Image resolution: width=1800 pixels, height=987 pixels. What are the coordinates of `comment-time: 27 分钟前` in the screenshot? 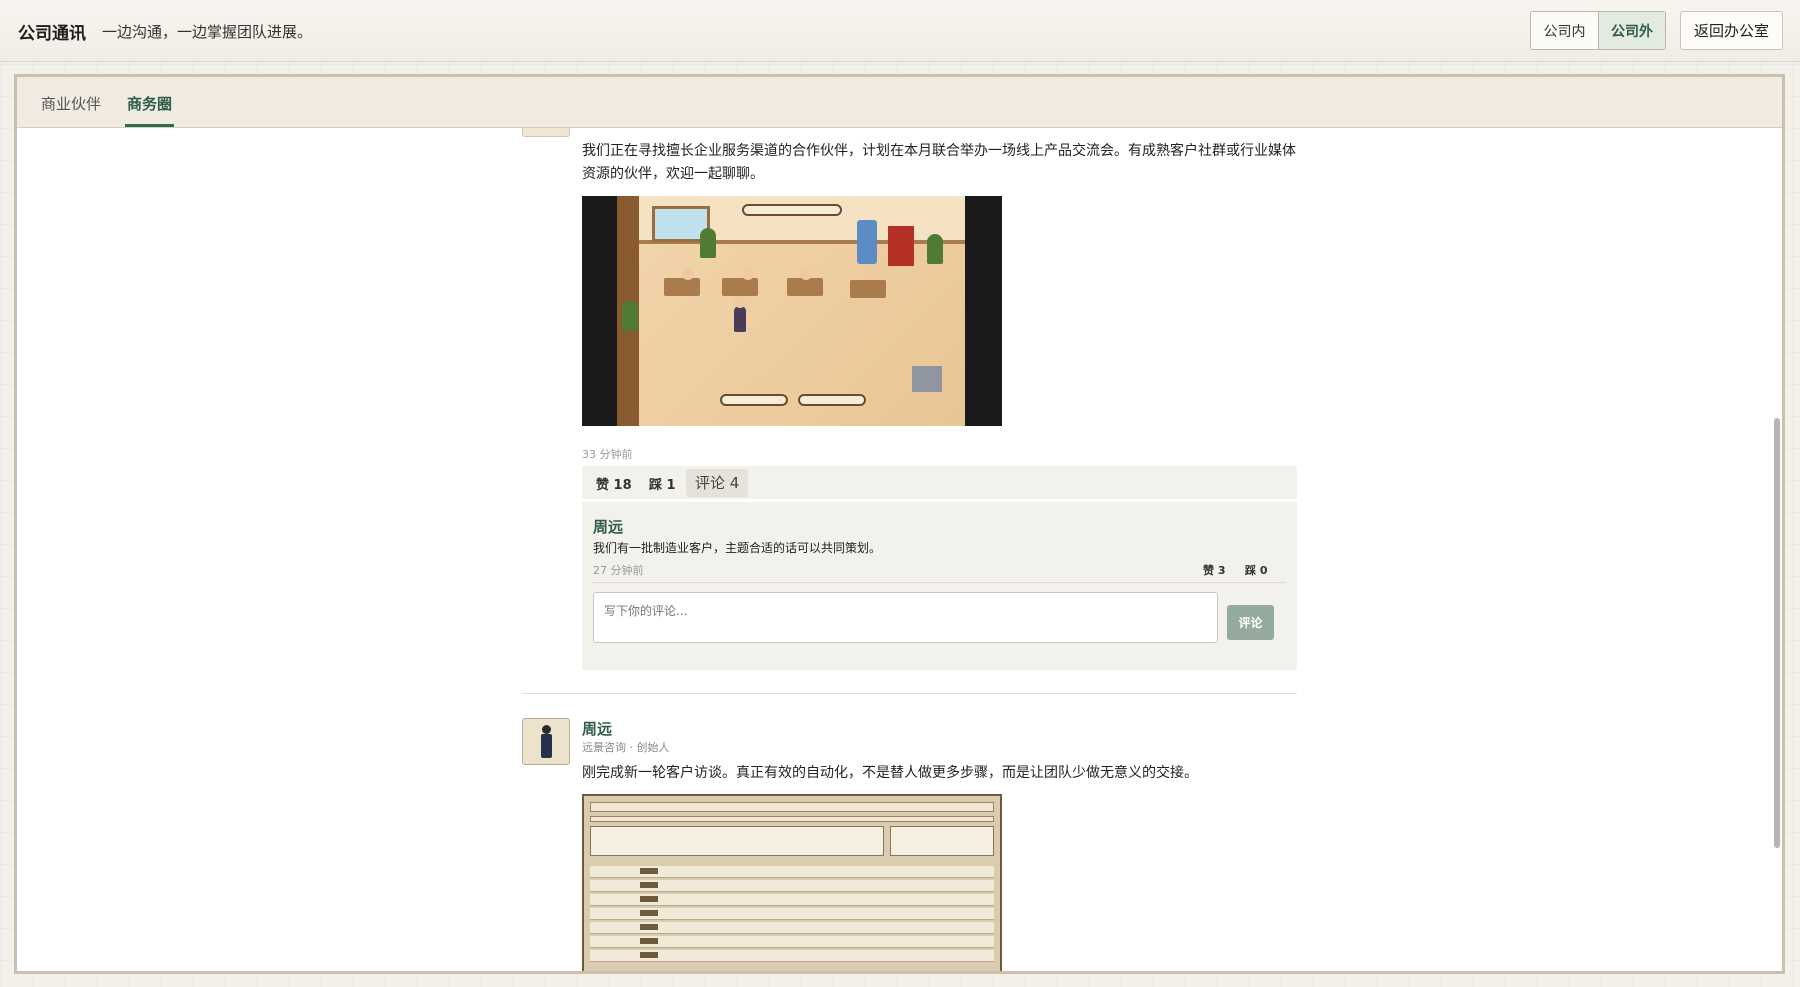 It's located at (618, 570).